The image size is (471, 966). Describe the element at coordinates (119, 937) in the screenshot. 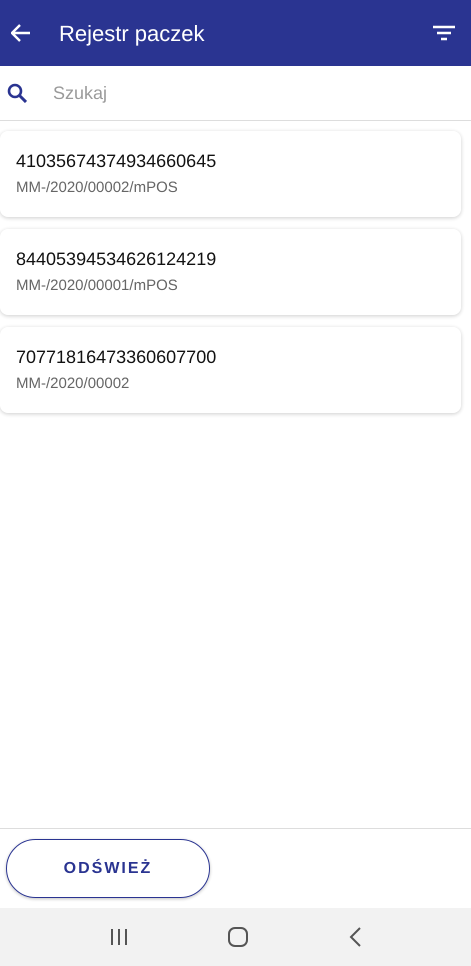

I see `recent-apps-icon` at that location.